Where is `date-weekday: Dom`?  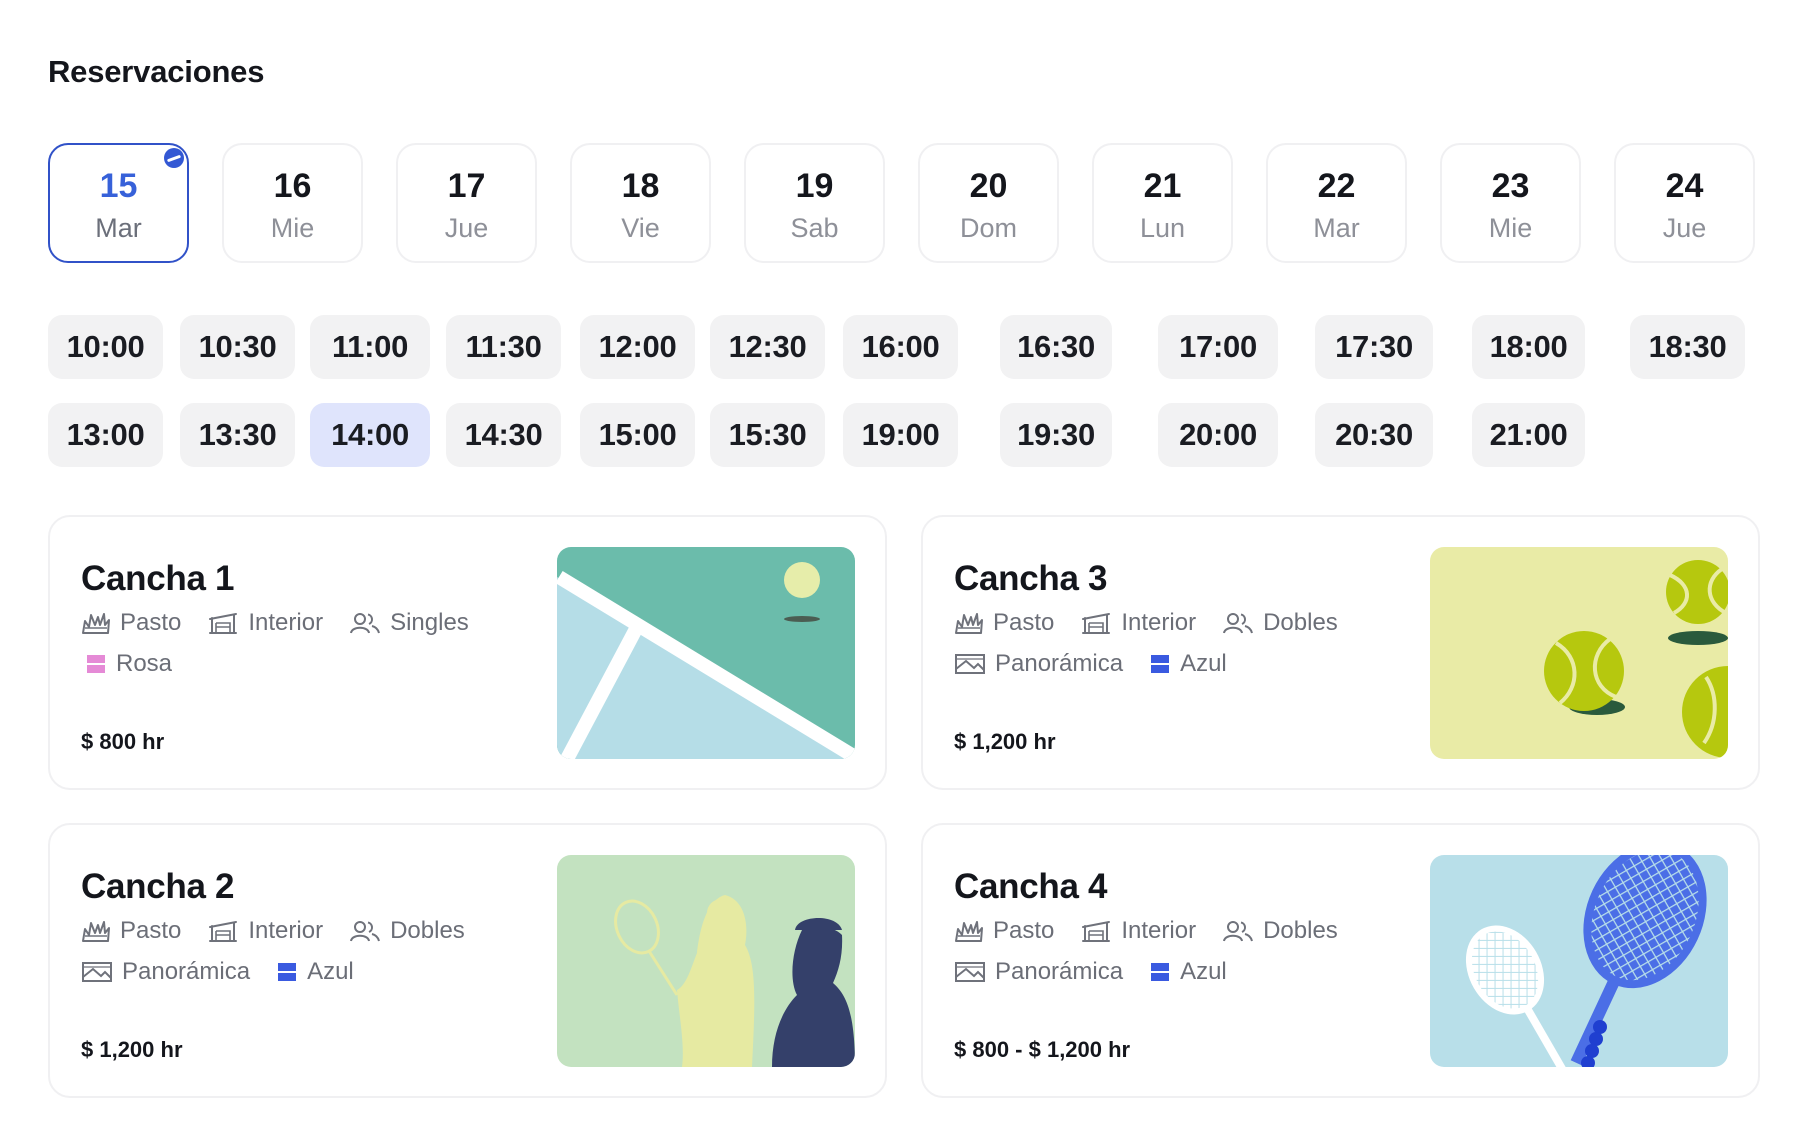
date-weekday: Dom is located at coordinates (988, 227).